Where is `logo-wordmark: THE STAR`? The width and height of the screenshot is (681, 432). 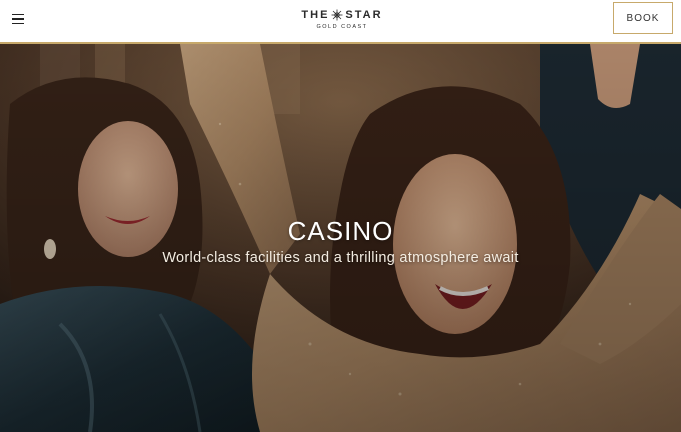
logo-wordmark: THE STAR is located at coordinates (342, 15).